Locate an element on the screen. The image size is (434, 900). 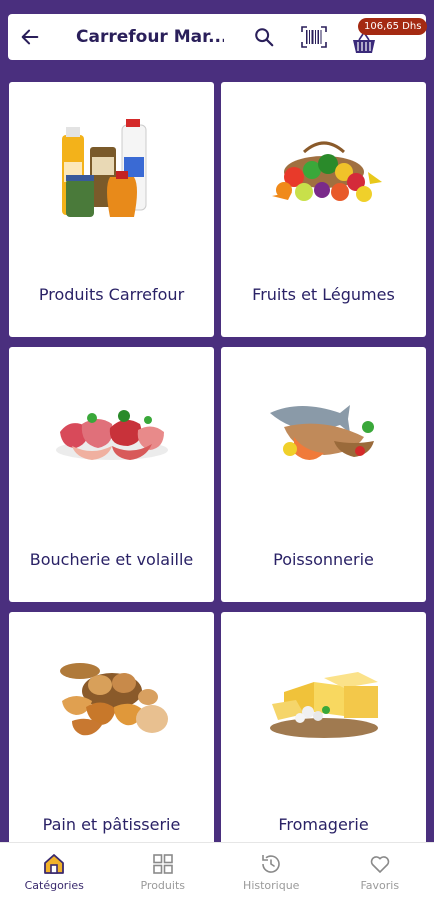
category-label: Poissonnerie is located at coordinates (323, 559).